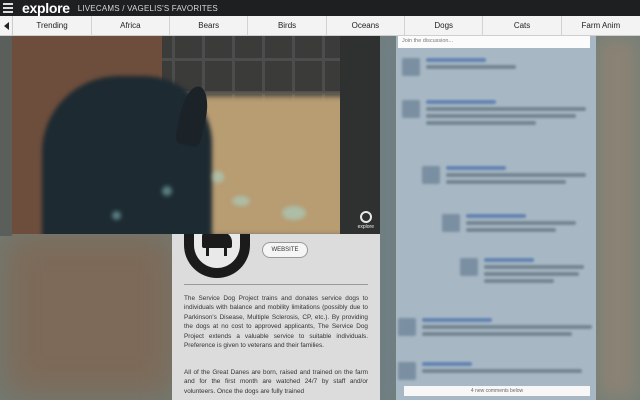  I want to click on tab-dogs: Dogs, so click(444, 26).